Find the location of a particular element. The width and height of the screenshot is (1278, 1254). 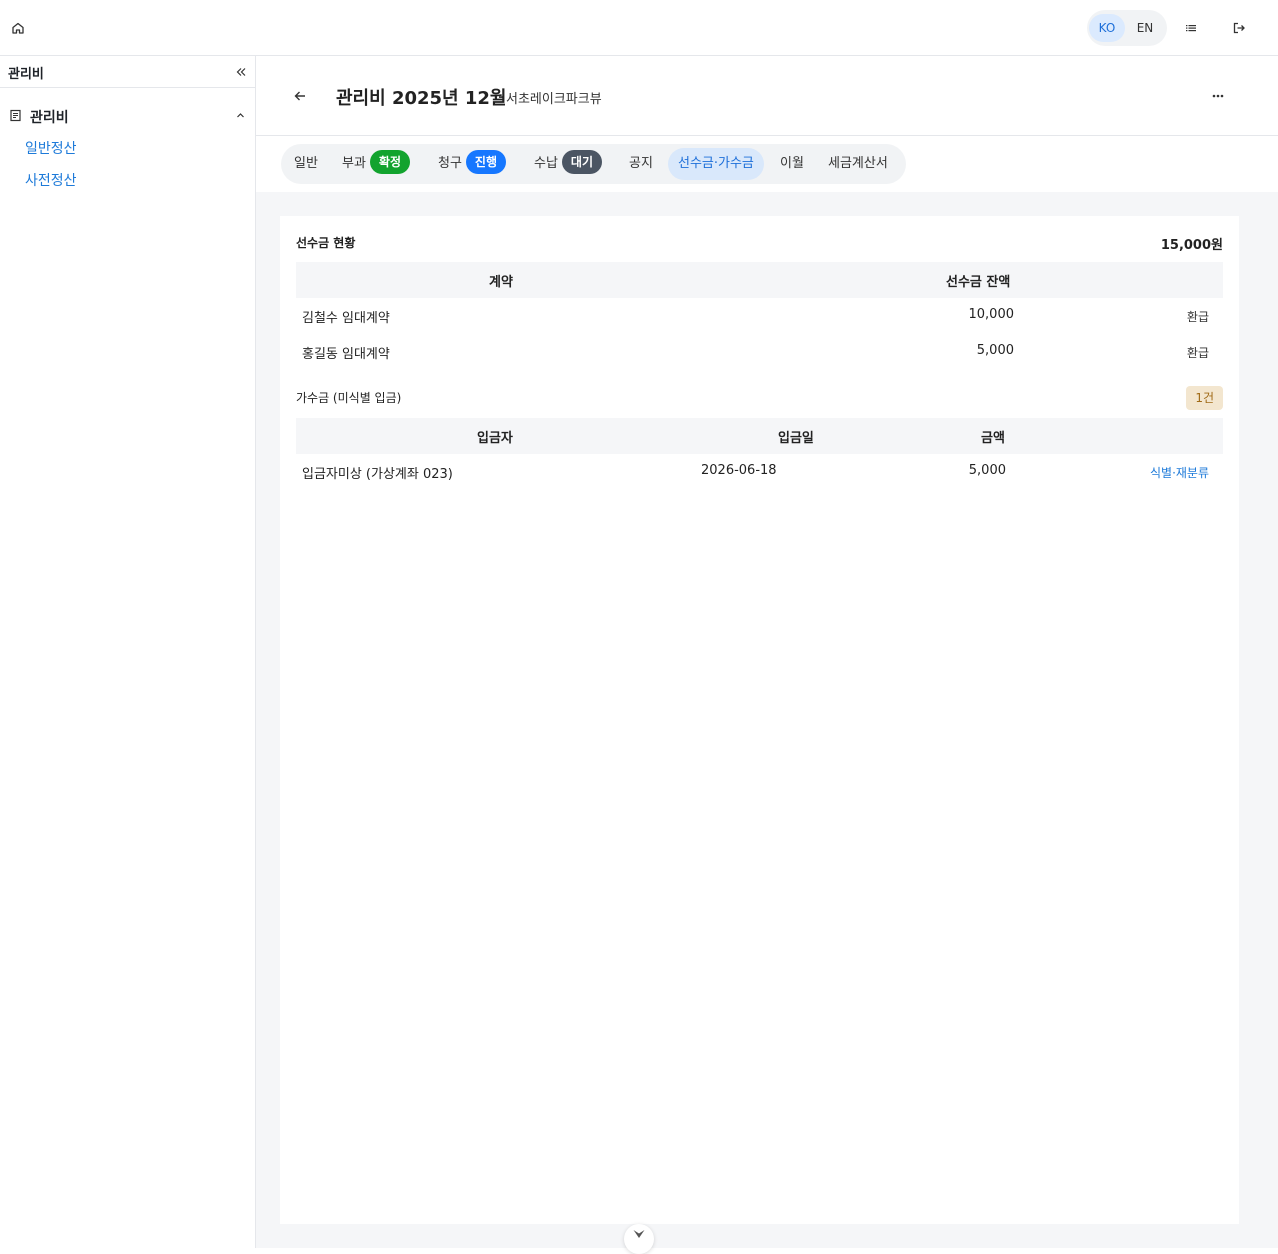

prepaid-balance: 10,000 is located at coordinates (991, 314).